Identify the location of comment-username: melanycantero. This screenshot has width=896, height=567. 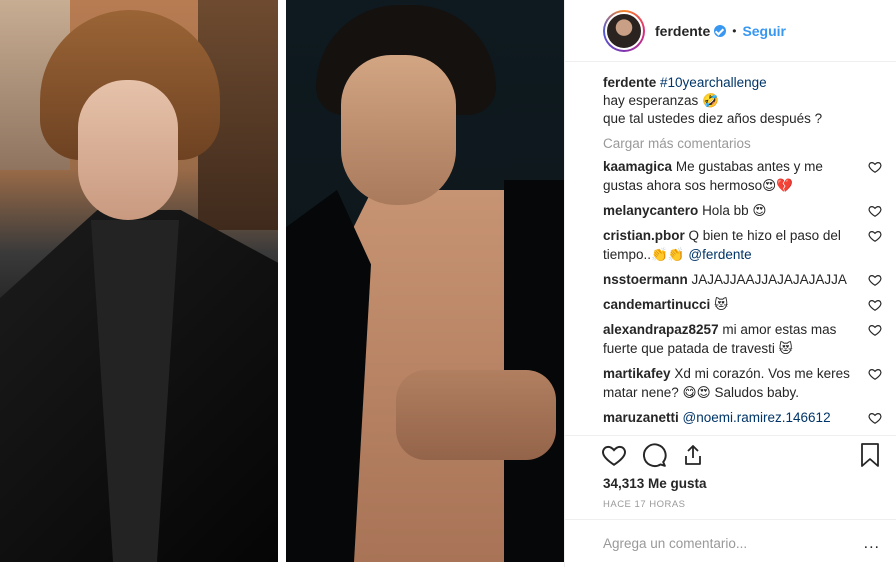
(650, 210).